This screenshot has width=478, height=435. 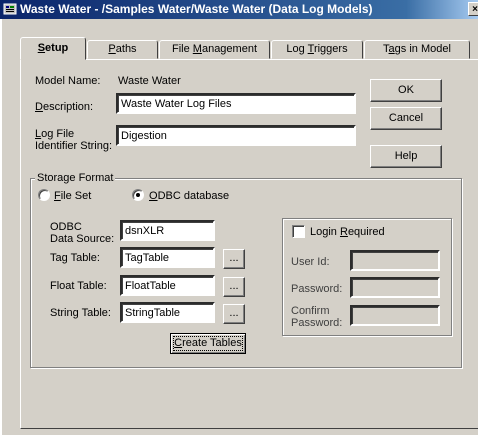 I want to click on radio-file-set, so click(x=44, y=195).